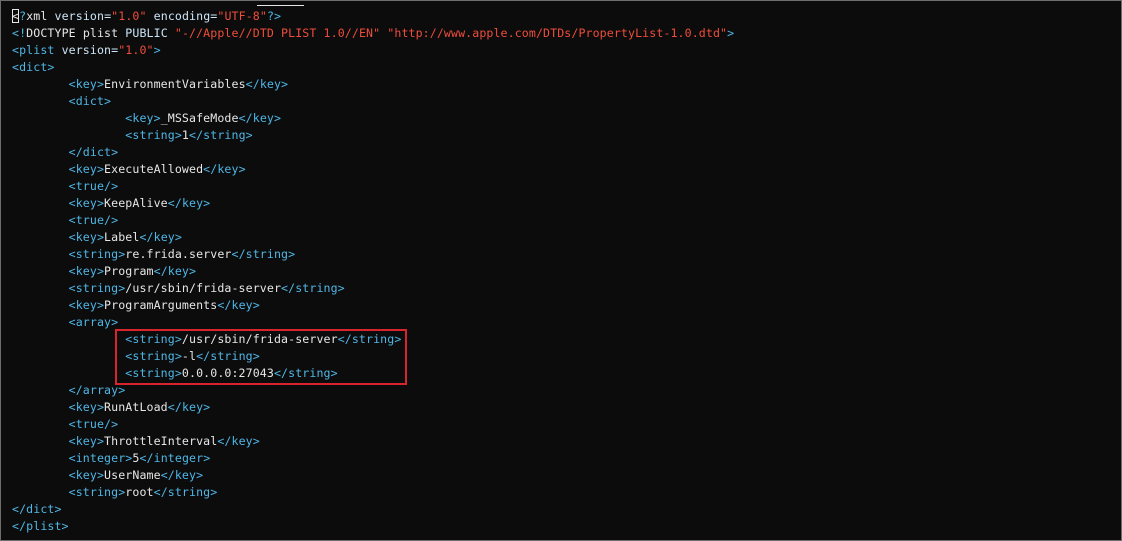 The image size is (1122, 541). I want to click on xml-text-token: plist, so click(104, 33).